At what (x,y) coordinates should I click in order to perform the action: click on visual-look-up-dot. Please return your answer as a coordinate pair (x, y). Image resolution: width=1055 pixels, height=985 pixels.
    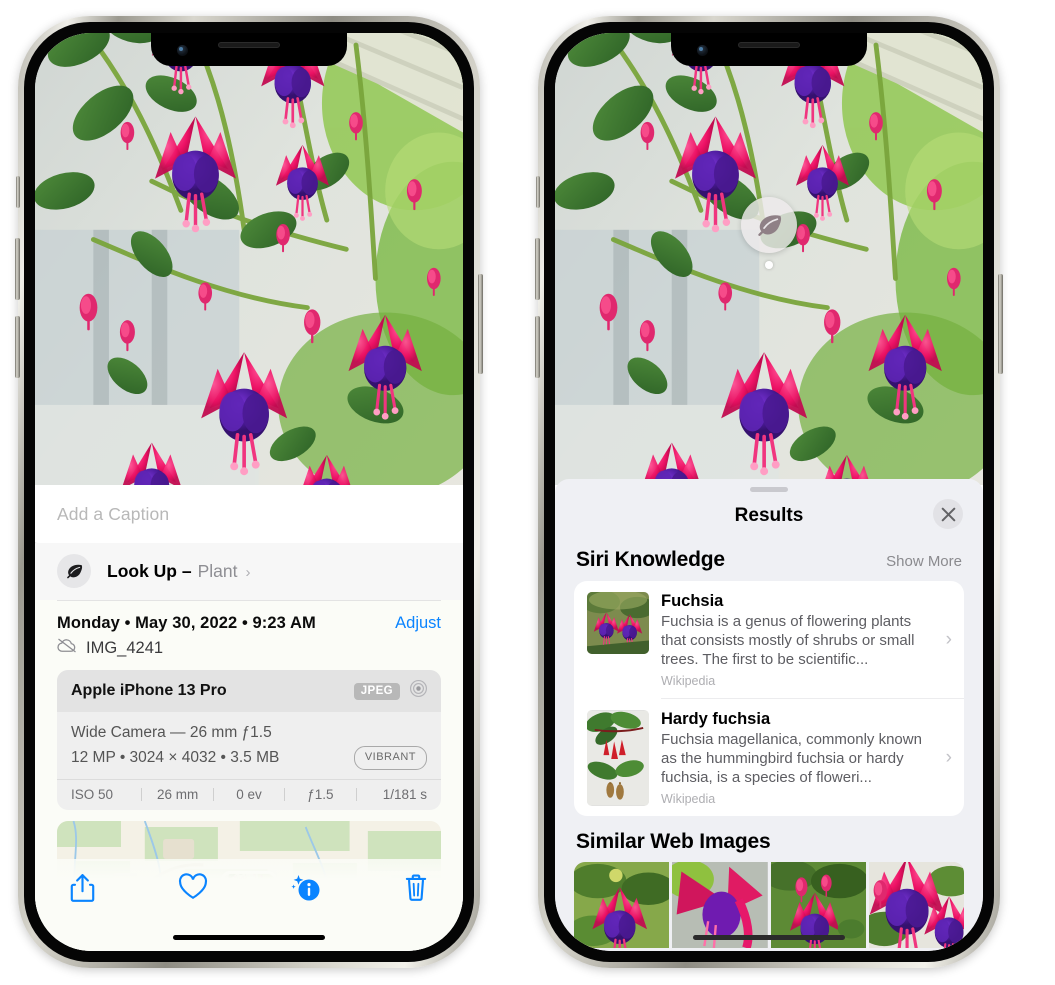
    Looking at the image, I should click on (769, 265).